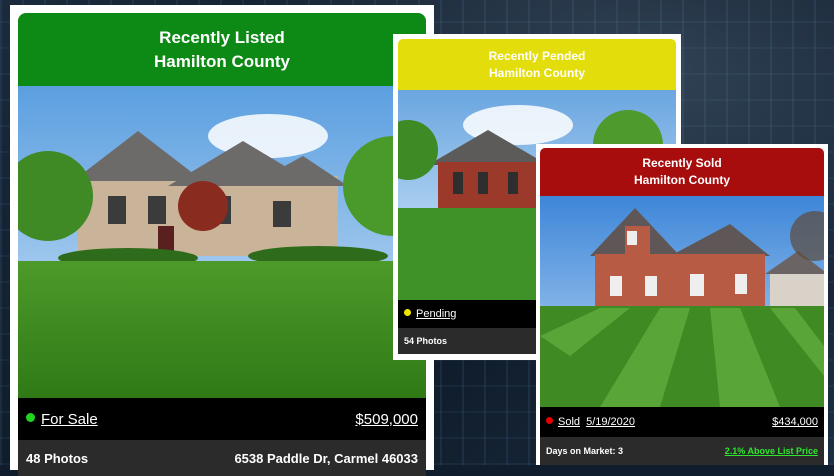 The width and height of the screenshot is (834, 476). Describe the element at coordinates (57, 458) in the screenshot. I see `photo-count: 48 Photos` at that location.